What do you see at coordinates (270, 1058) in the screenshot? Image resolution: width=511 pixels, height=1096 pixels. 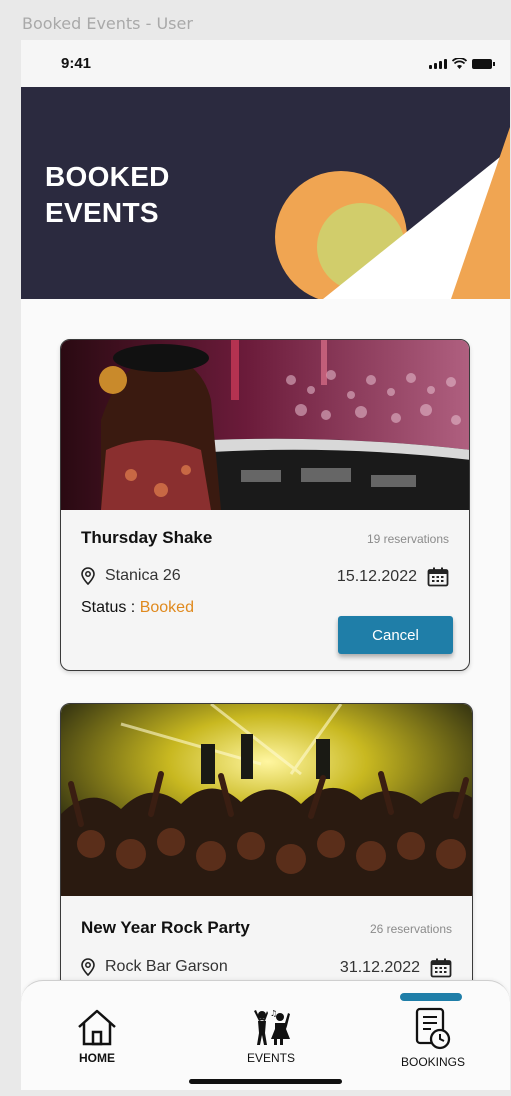 I see `tab-label: EVENTS` at bounding box center [270, 1058].